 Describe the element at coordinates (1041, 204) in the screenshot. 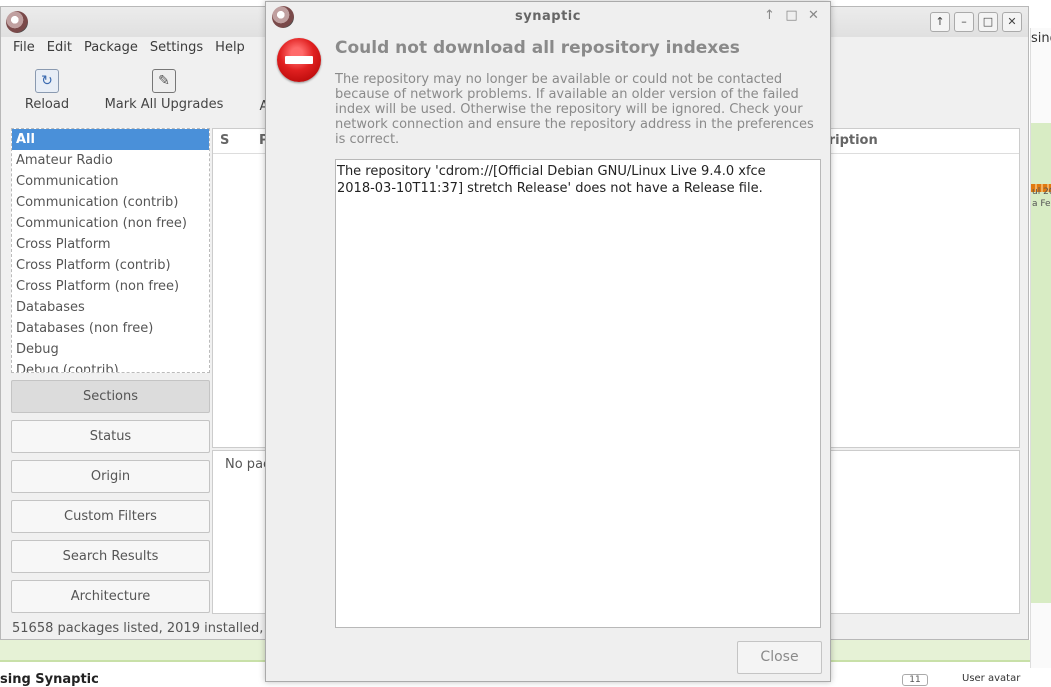

I see `background-text-fragment: a Fe` at that location.